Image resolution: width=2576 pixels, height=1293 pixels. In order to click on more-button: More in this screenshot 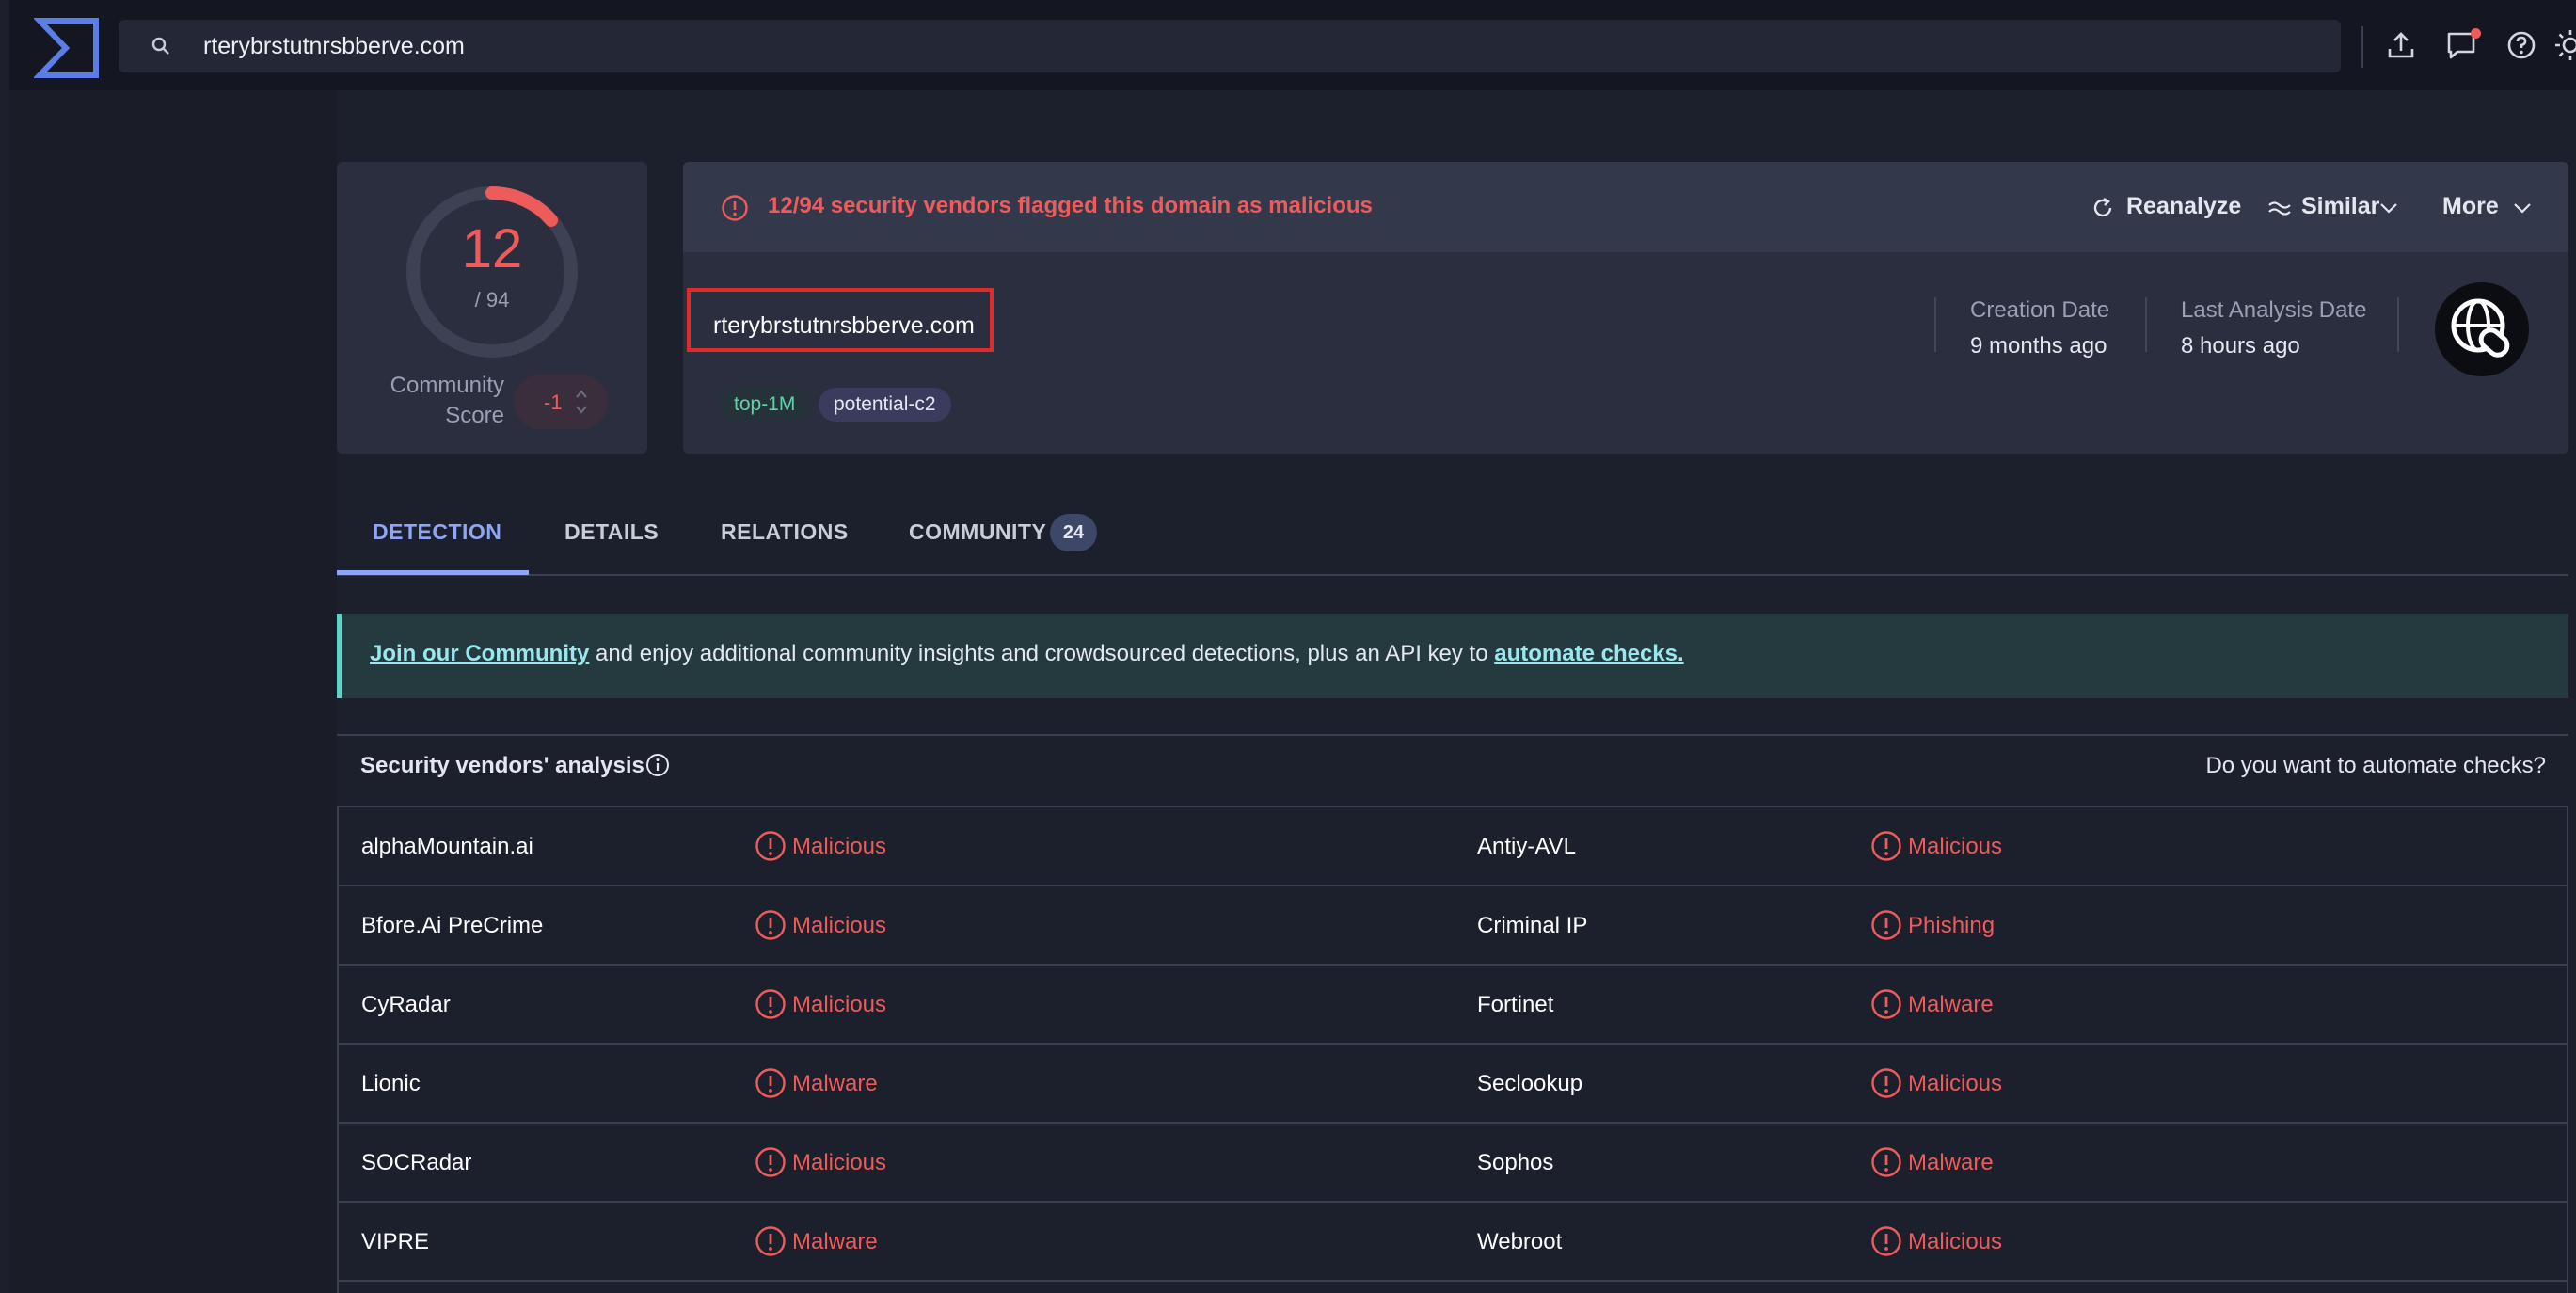, I will do `click(2470, 206)`.